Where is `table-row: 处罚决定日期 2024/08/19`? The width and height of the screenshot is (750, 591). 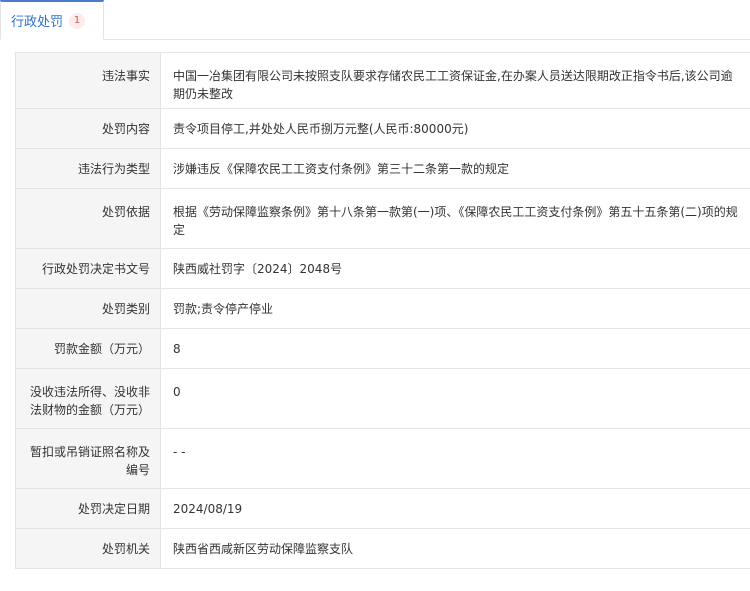 table-row: 处罚决定日期 2024/08/19 is located at coordinates (383, 509).